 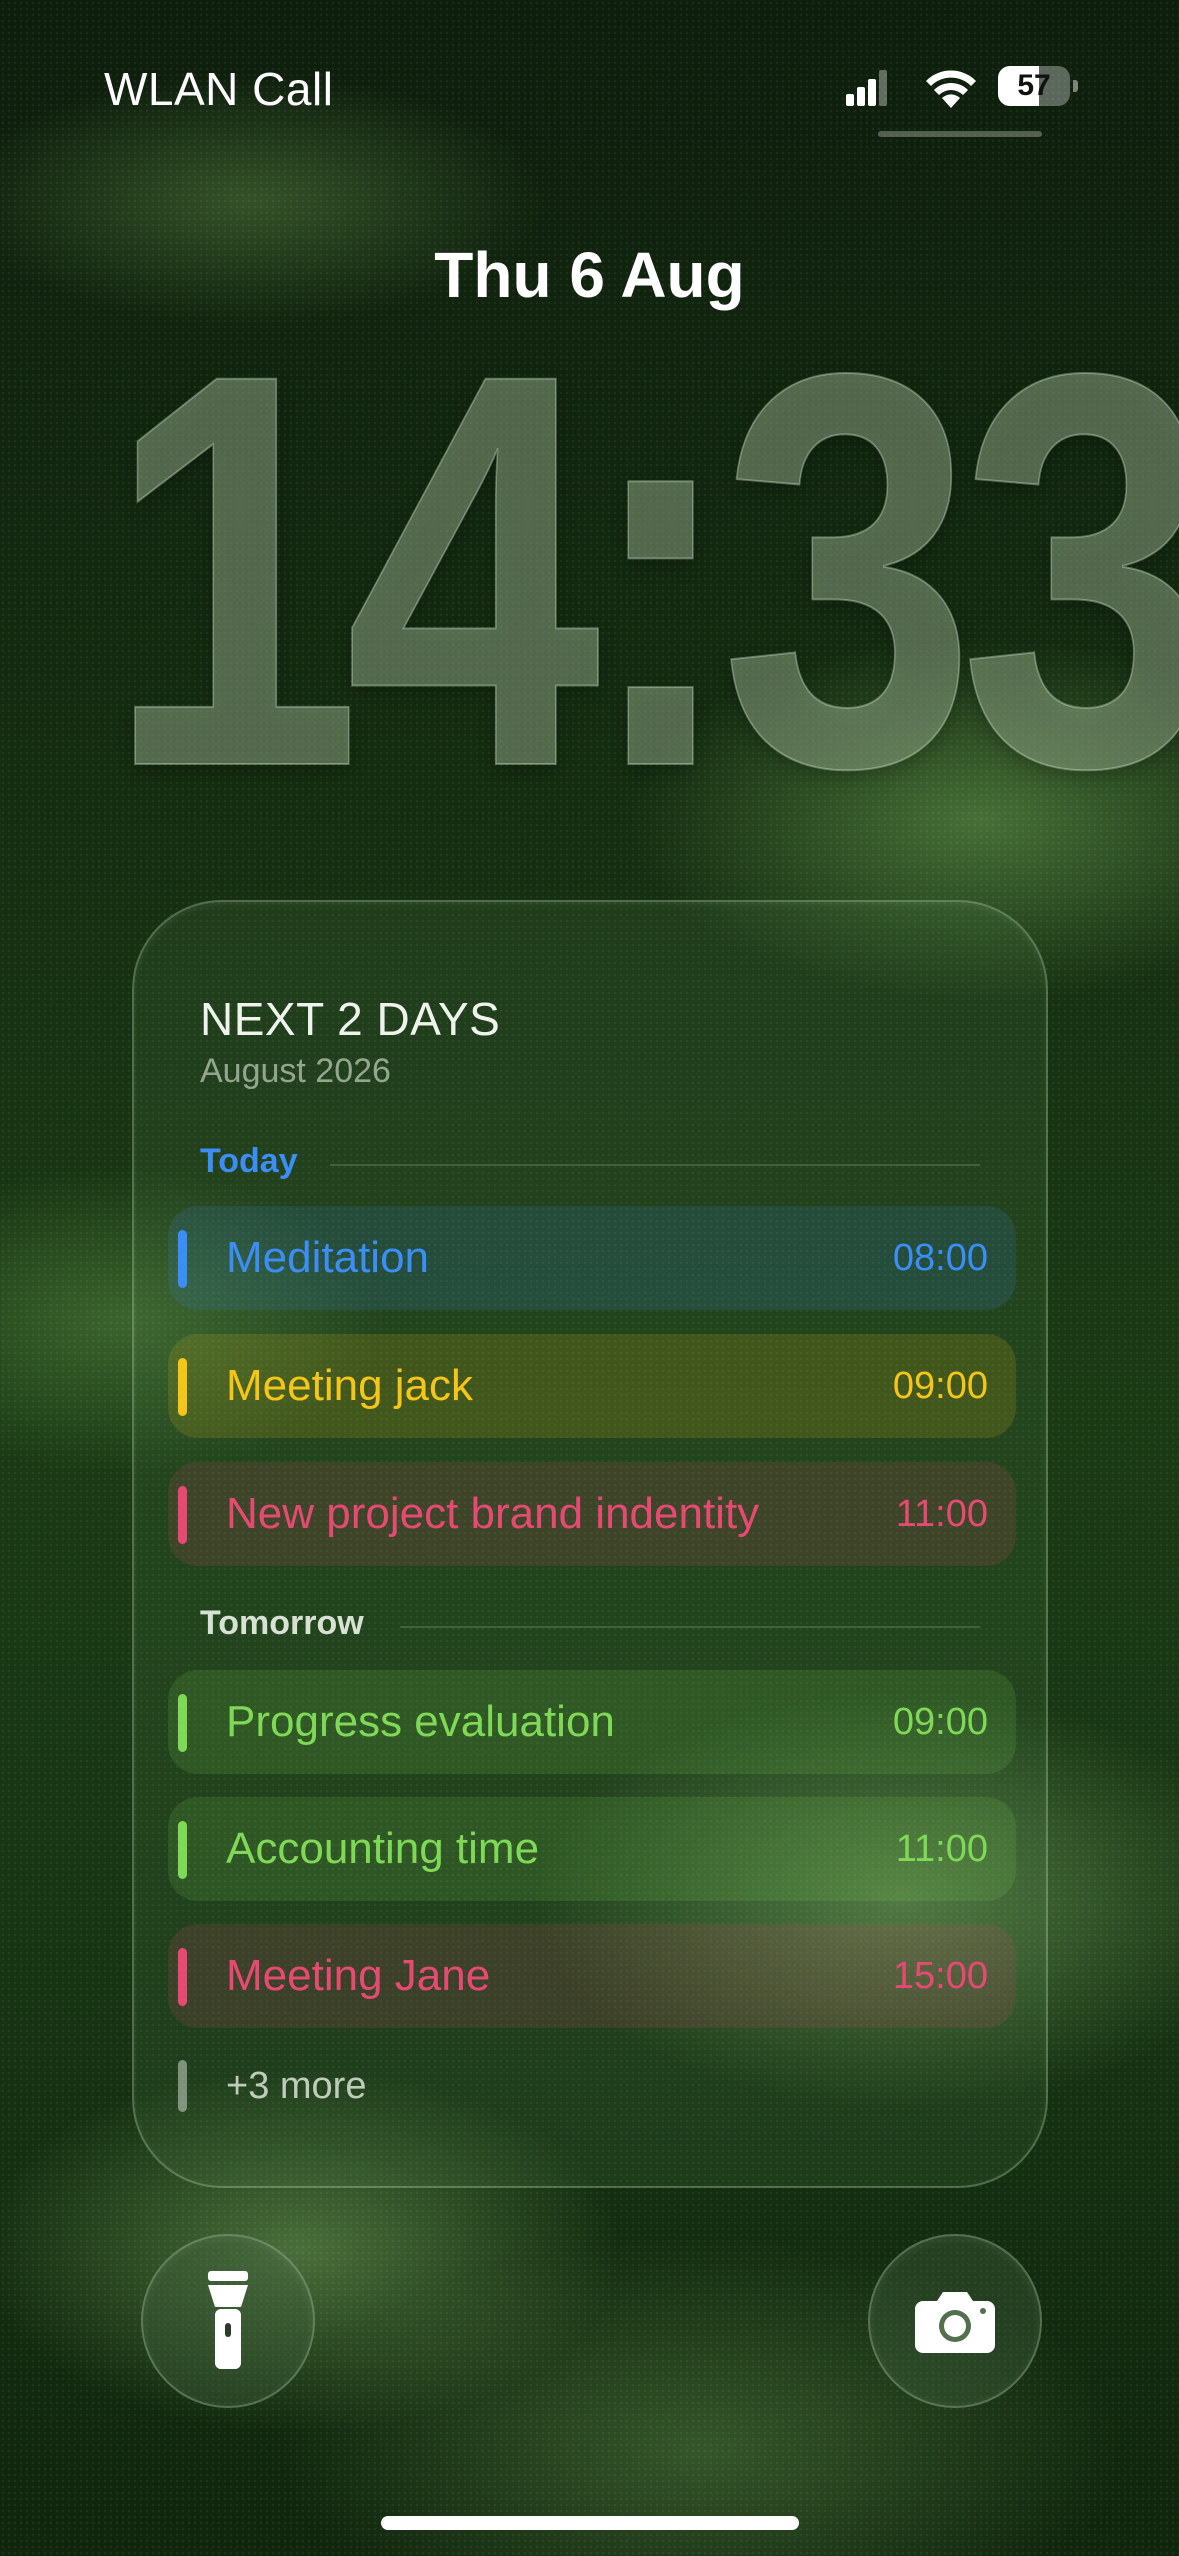 What do you see at coordinates (350, 1385) in the screenshot?
I see `event-title: Meeting jack` at bounding box center [350, 1385].